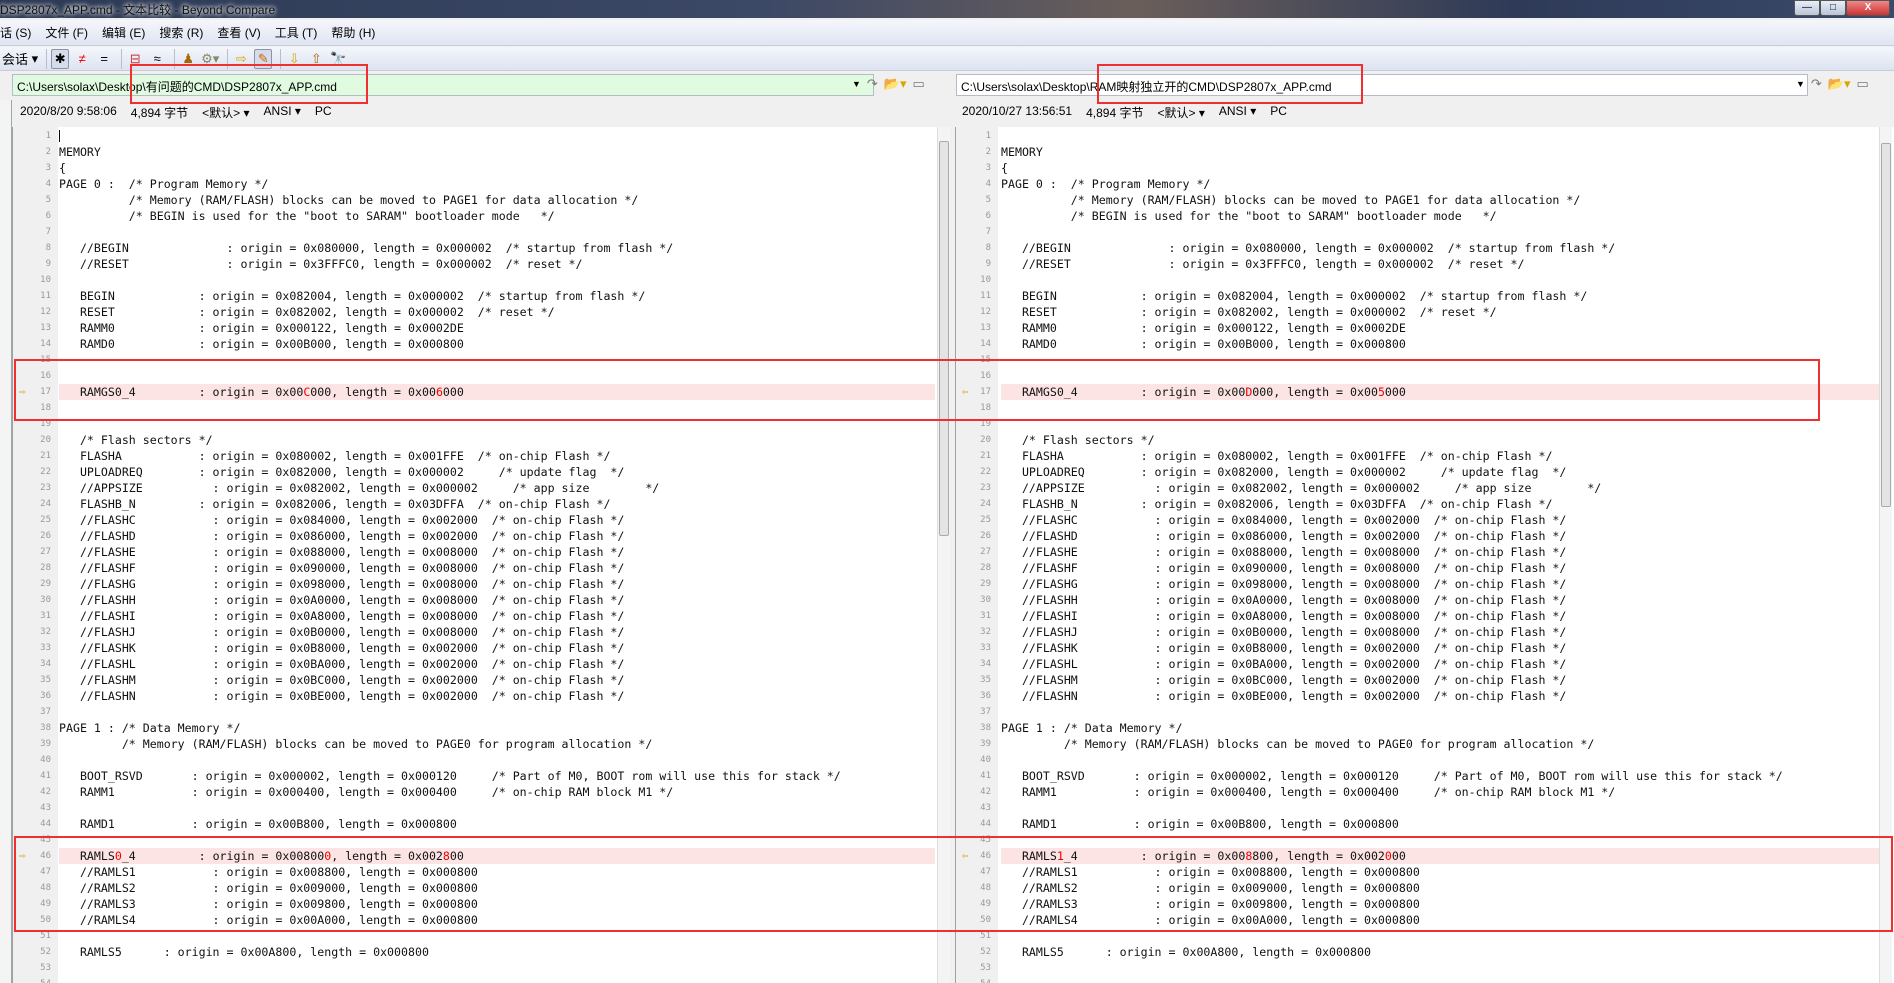  Describe the element at coordinates (238, 32) in the screenshot. I see `menu-view: 查看 (V)` at that location.